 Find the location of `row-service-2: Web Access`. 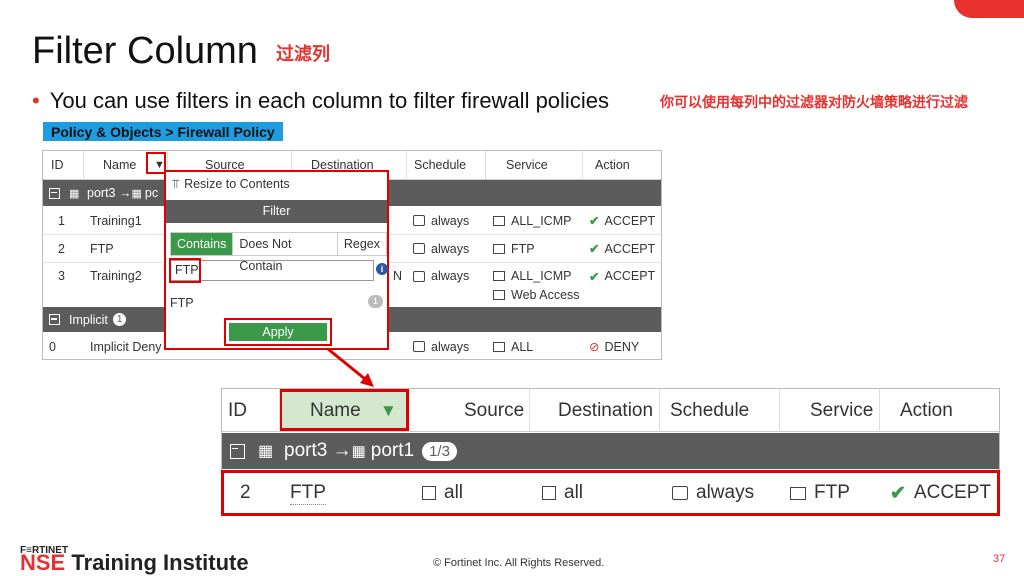

row-service-2: Web Access is located at coordinates (536, 295).